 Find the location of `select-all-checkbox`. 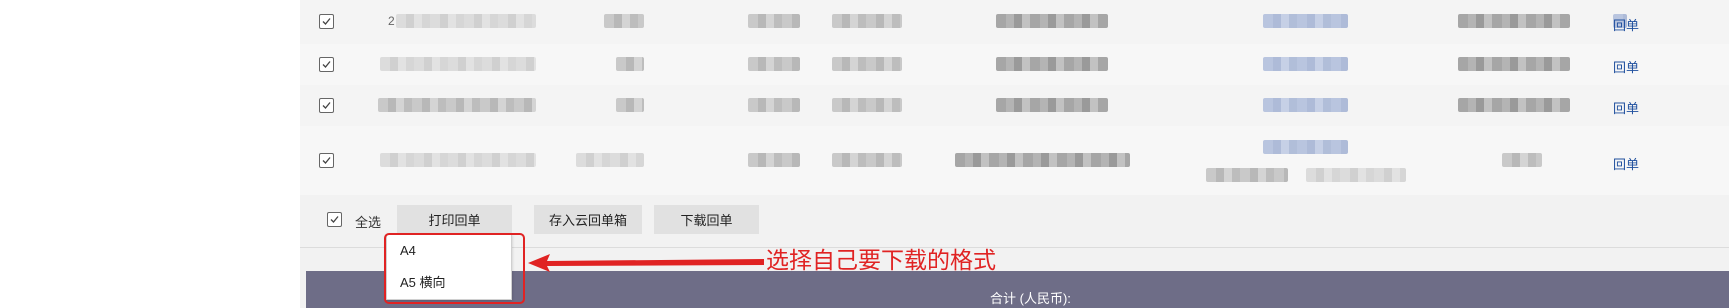

select-all-checkbox is located at coordinates (334, 219).